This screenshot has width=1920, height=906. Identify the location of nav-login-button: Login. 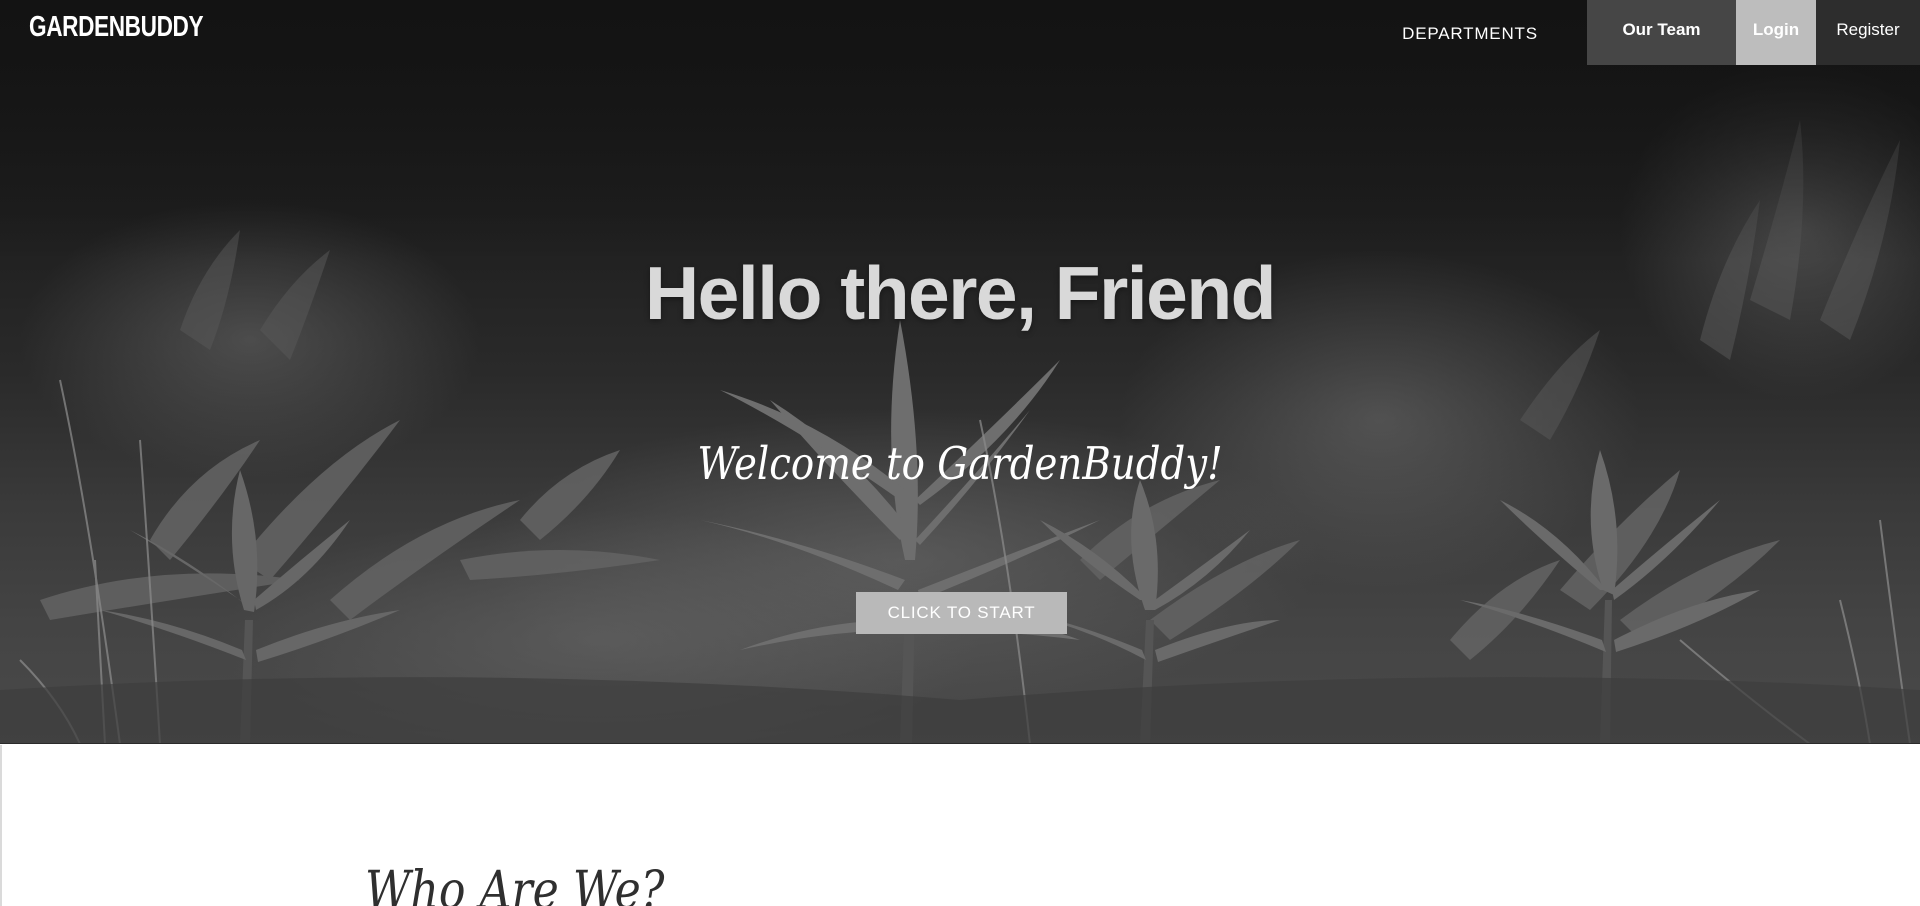
(1776, 32).